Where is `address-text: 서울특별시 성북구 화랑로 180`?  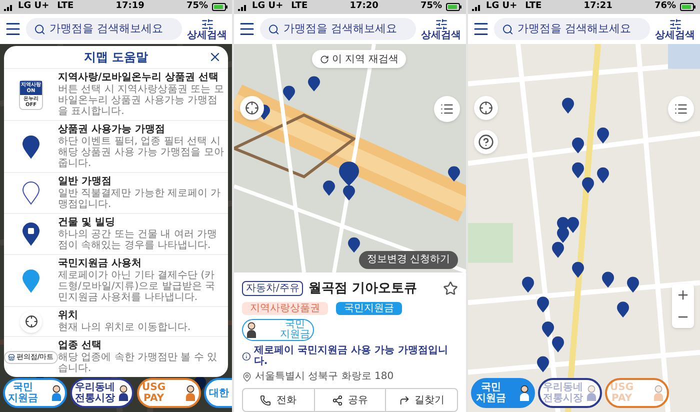
address-text: 서울특별시 성북구 화랑로 180 is located at coordinates (324, 376).